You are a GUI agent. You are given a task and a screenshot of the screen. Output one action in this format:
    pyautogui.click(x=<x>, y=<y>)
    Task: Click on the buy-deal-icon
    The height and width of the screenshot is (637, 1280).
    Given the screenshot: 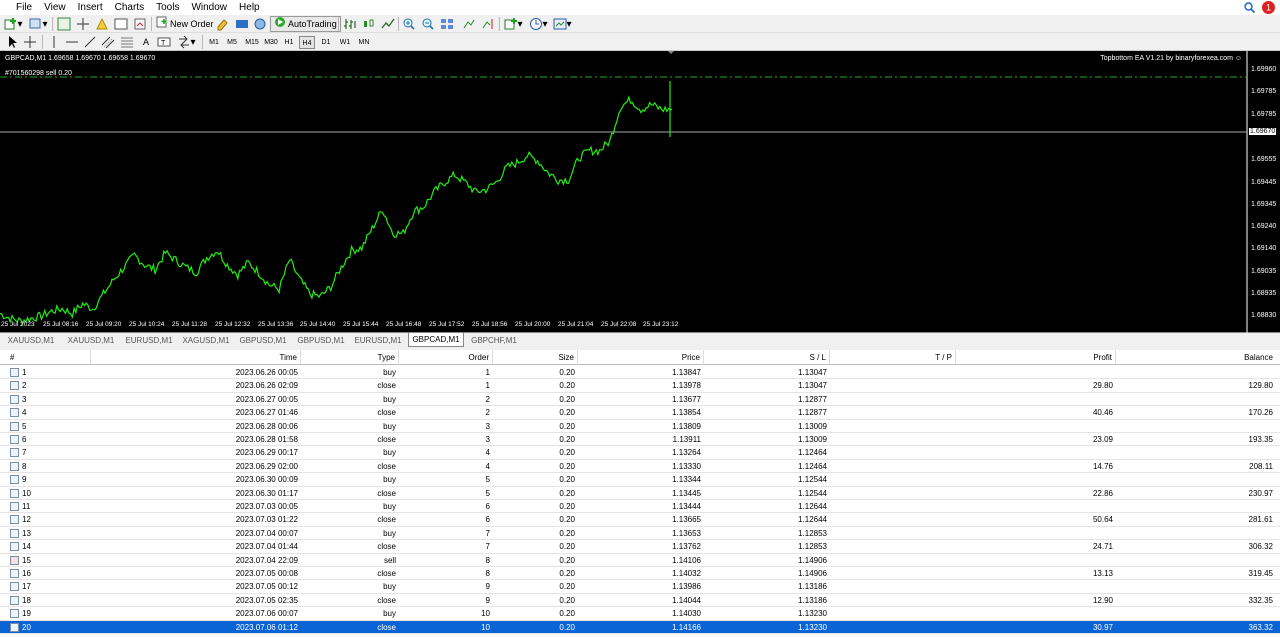 What is the action you would take?
    pyautogui.click(x=14, y=413)
    